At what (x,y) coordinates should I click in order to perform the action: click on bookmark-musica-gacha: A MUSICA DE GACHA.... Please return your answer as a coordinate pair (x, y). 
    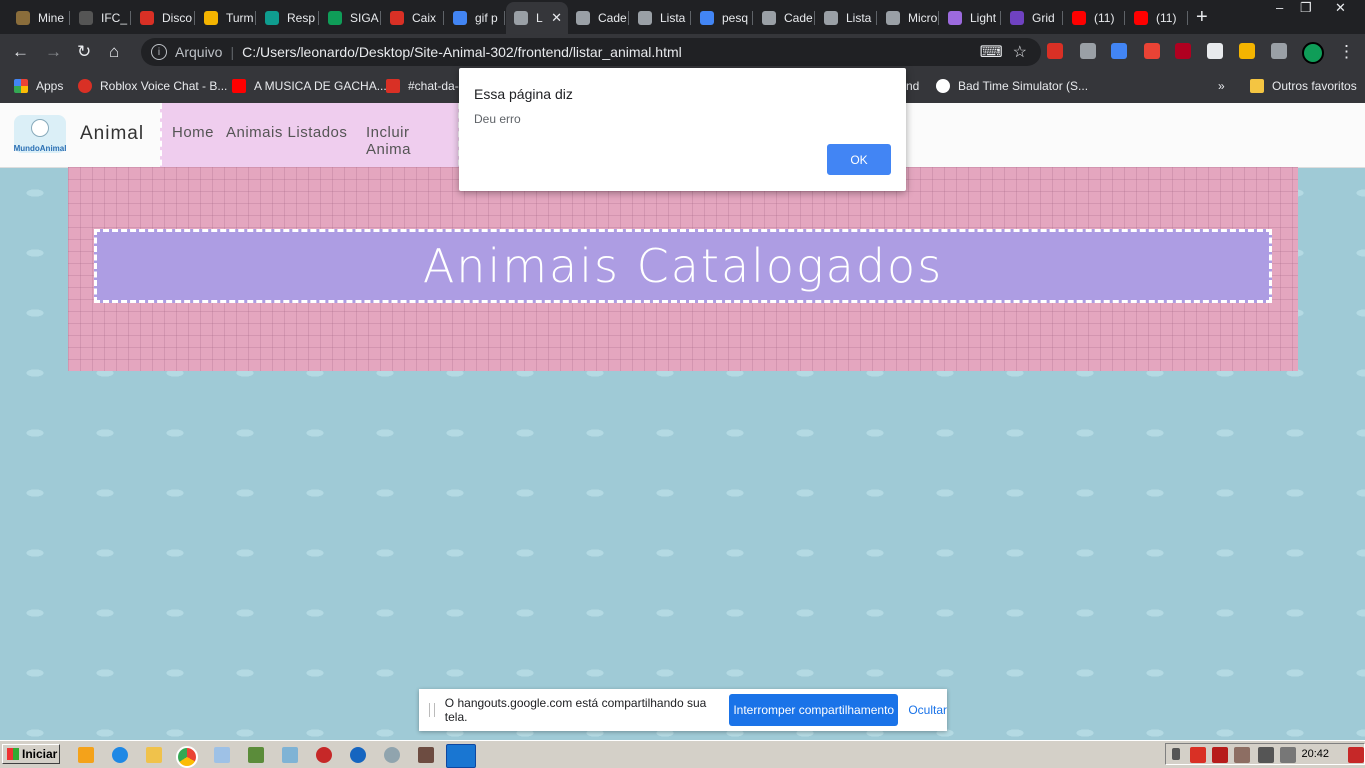
    Looking at the image, I should click on (309, 86).